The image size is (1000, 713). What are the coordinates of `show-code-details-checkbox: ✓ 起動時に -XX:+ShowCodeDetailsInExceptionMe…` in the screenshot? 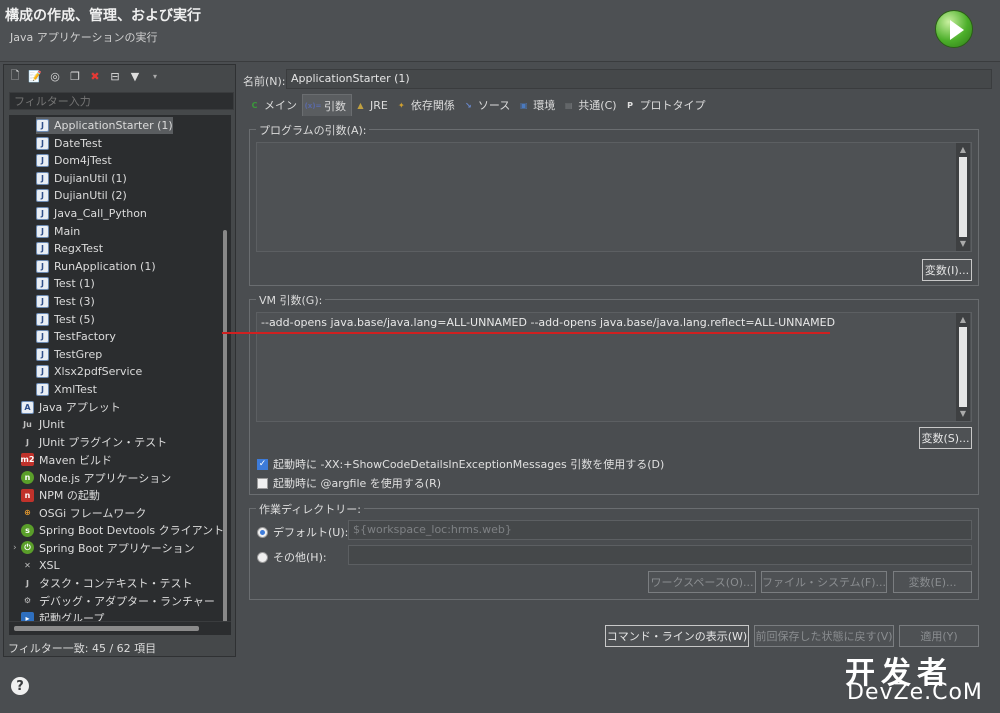 It's located at (460, 464).